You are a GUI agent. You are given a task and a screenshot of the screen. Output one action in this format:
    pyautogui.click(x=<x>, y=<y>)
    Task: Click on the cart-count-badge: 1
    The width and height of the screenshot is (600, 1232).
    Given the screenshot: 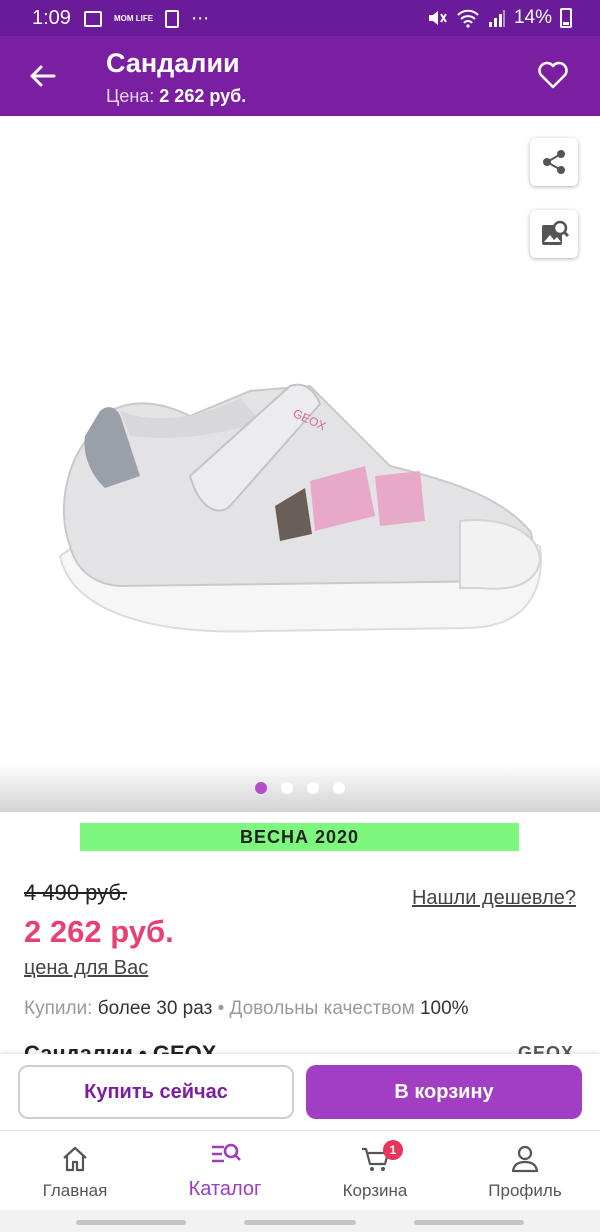 What is the action you would take?
    pyautogui.click(x=393, y=1150)
    